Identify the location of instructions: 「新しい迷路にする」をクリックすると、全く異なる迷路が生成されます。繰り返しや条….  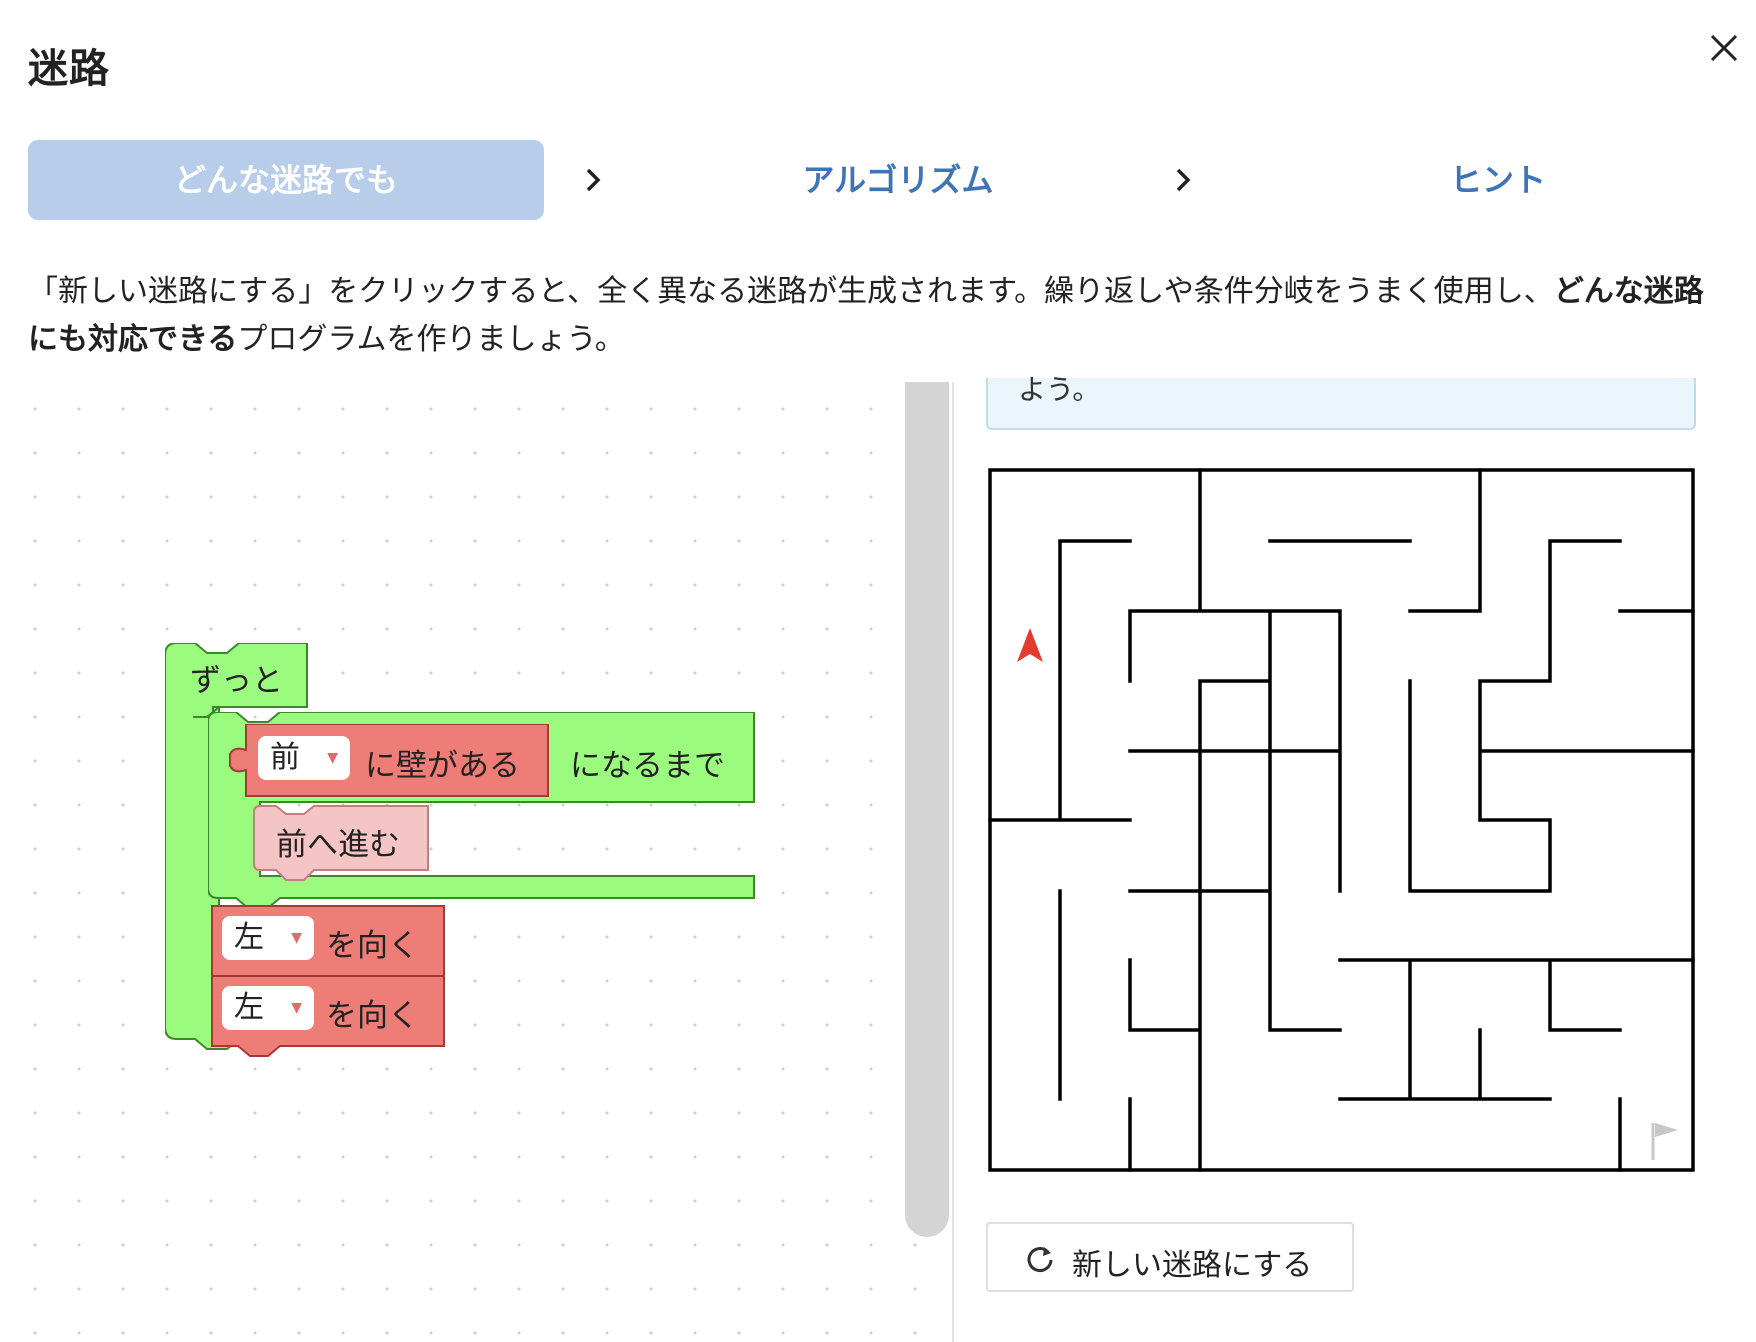
(878, 316).